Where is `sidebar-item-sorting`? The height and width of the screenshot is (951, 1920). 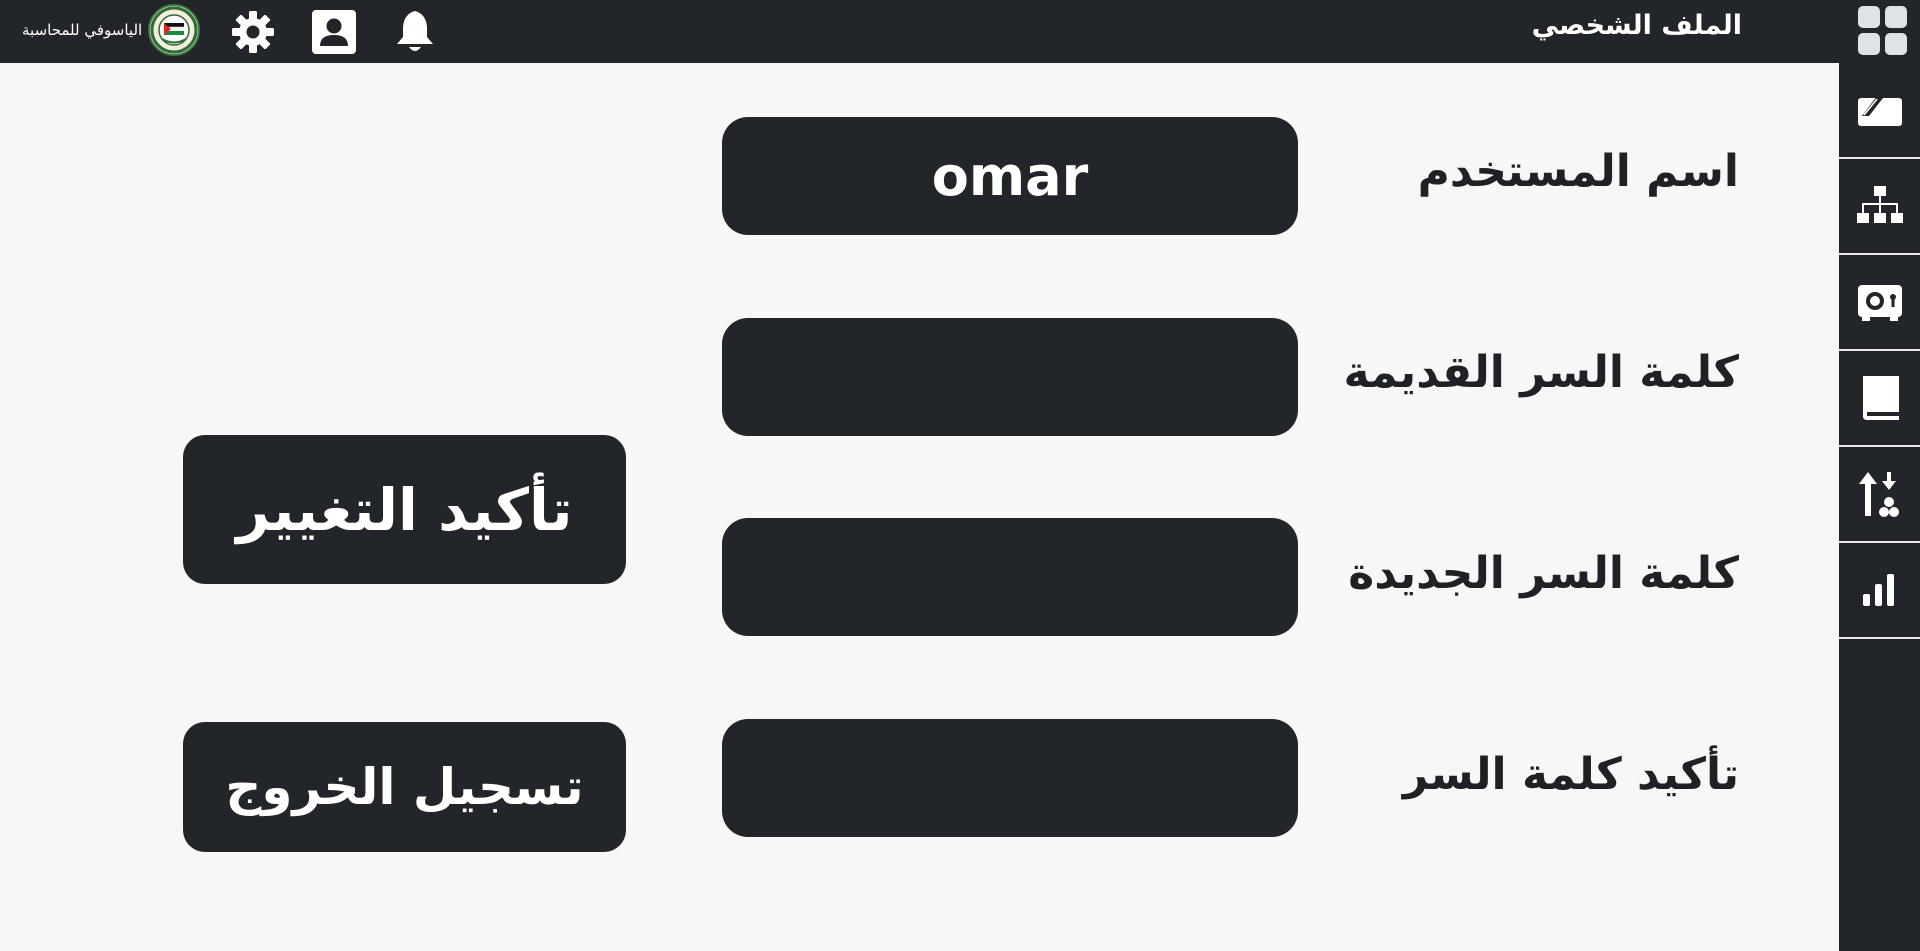 sidebar-item-sorting is located at coordinates (1879, 495).